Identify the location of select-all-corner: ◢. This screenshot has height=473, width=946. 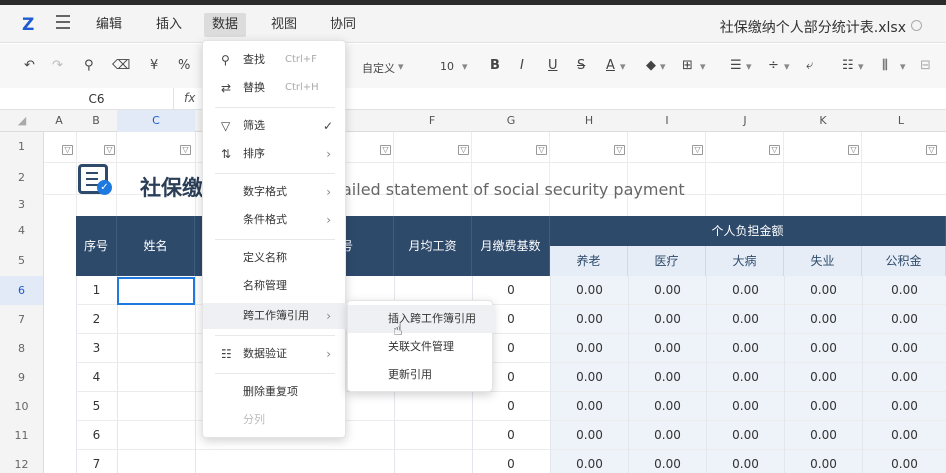
(22, 121).